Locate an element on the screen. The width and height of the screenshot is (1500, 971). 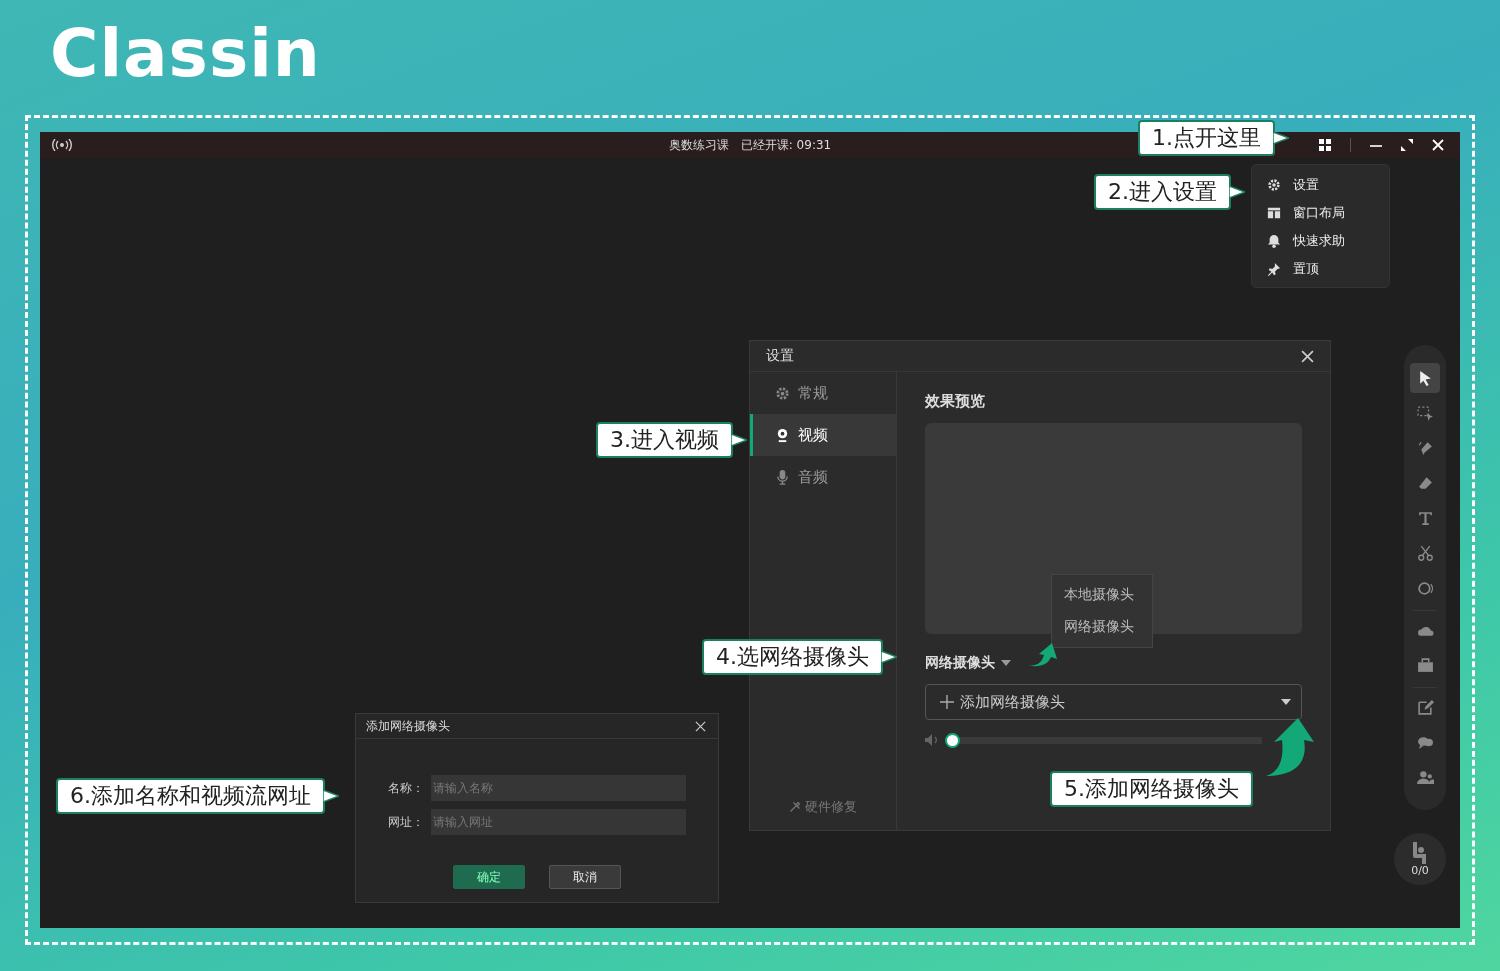
callout: 5.添加网络摄像头 is located at coordinates (1151, 789).